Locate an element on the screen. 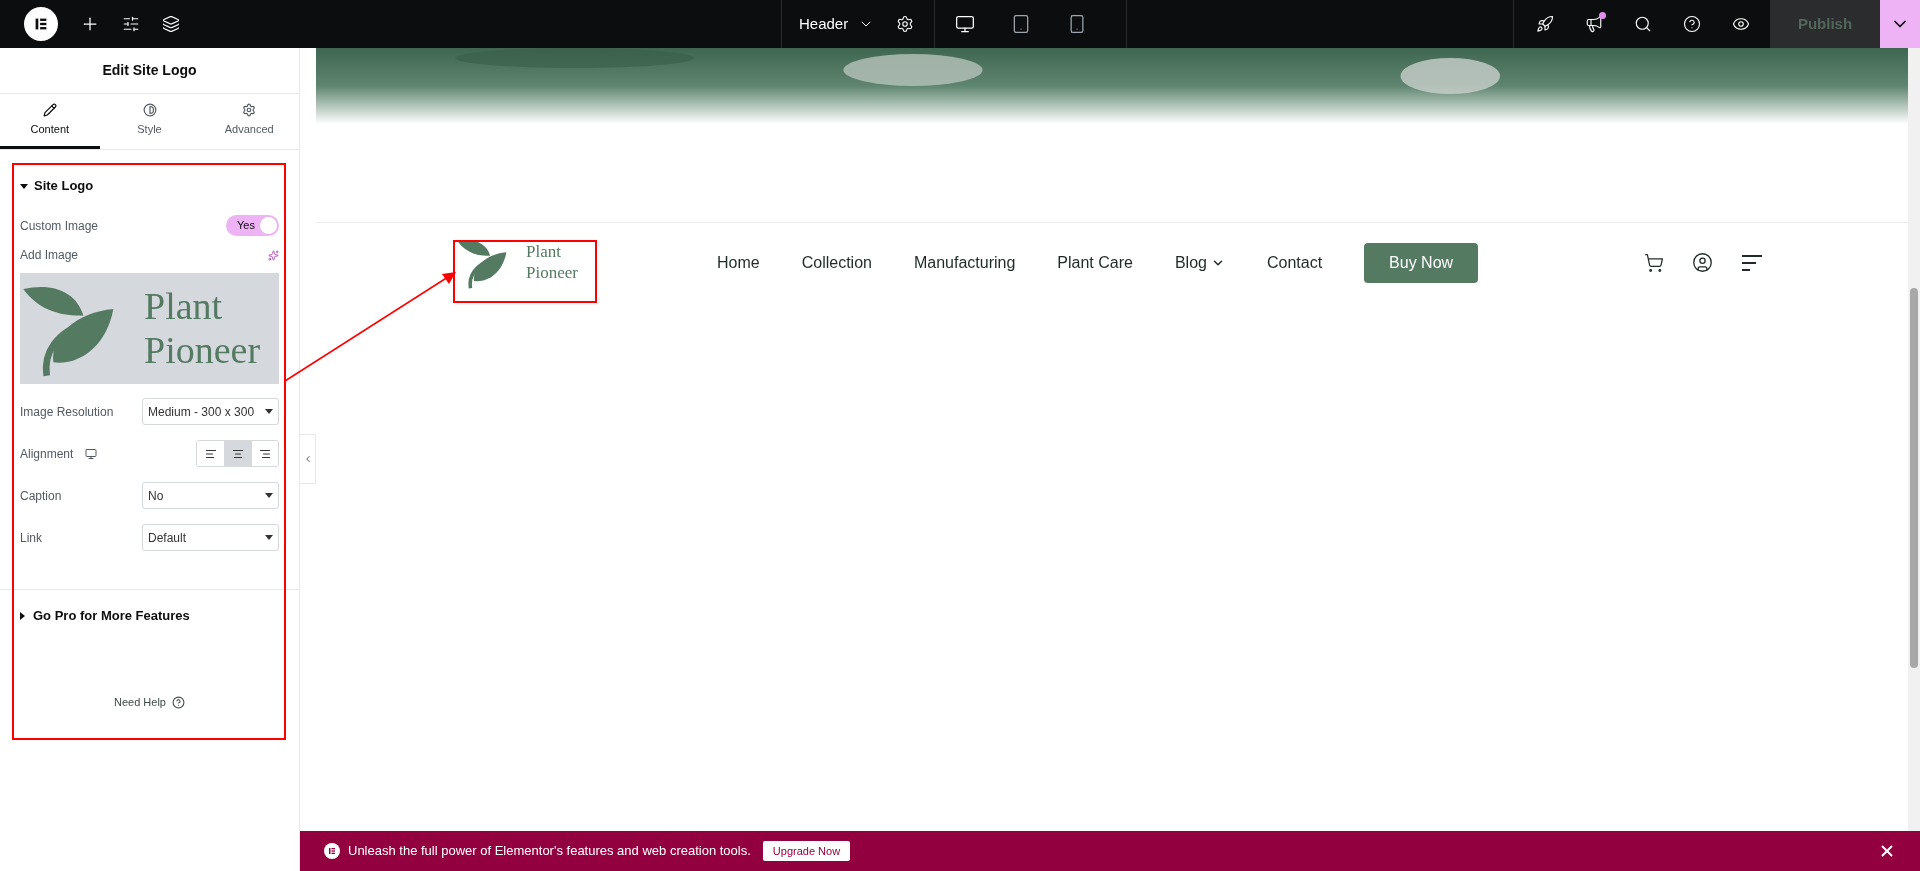 Image resolution: width=1920 pixels, height=871 pixels. panel-tab: Style is located at coordinates (149, 121).